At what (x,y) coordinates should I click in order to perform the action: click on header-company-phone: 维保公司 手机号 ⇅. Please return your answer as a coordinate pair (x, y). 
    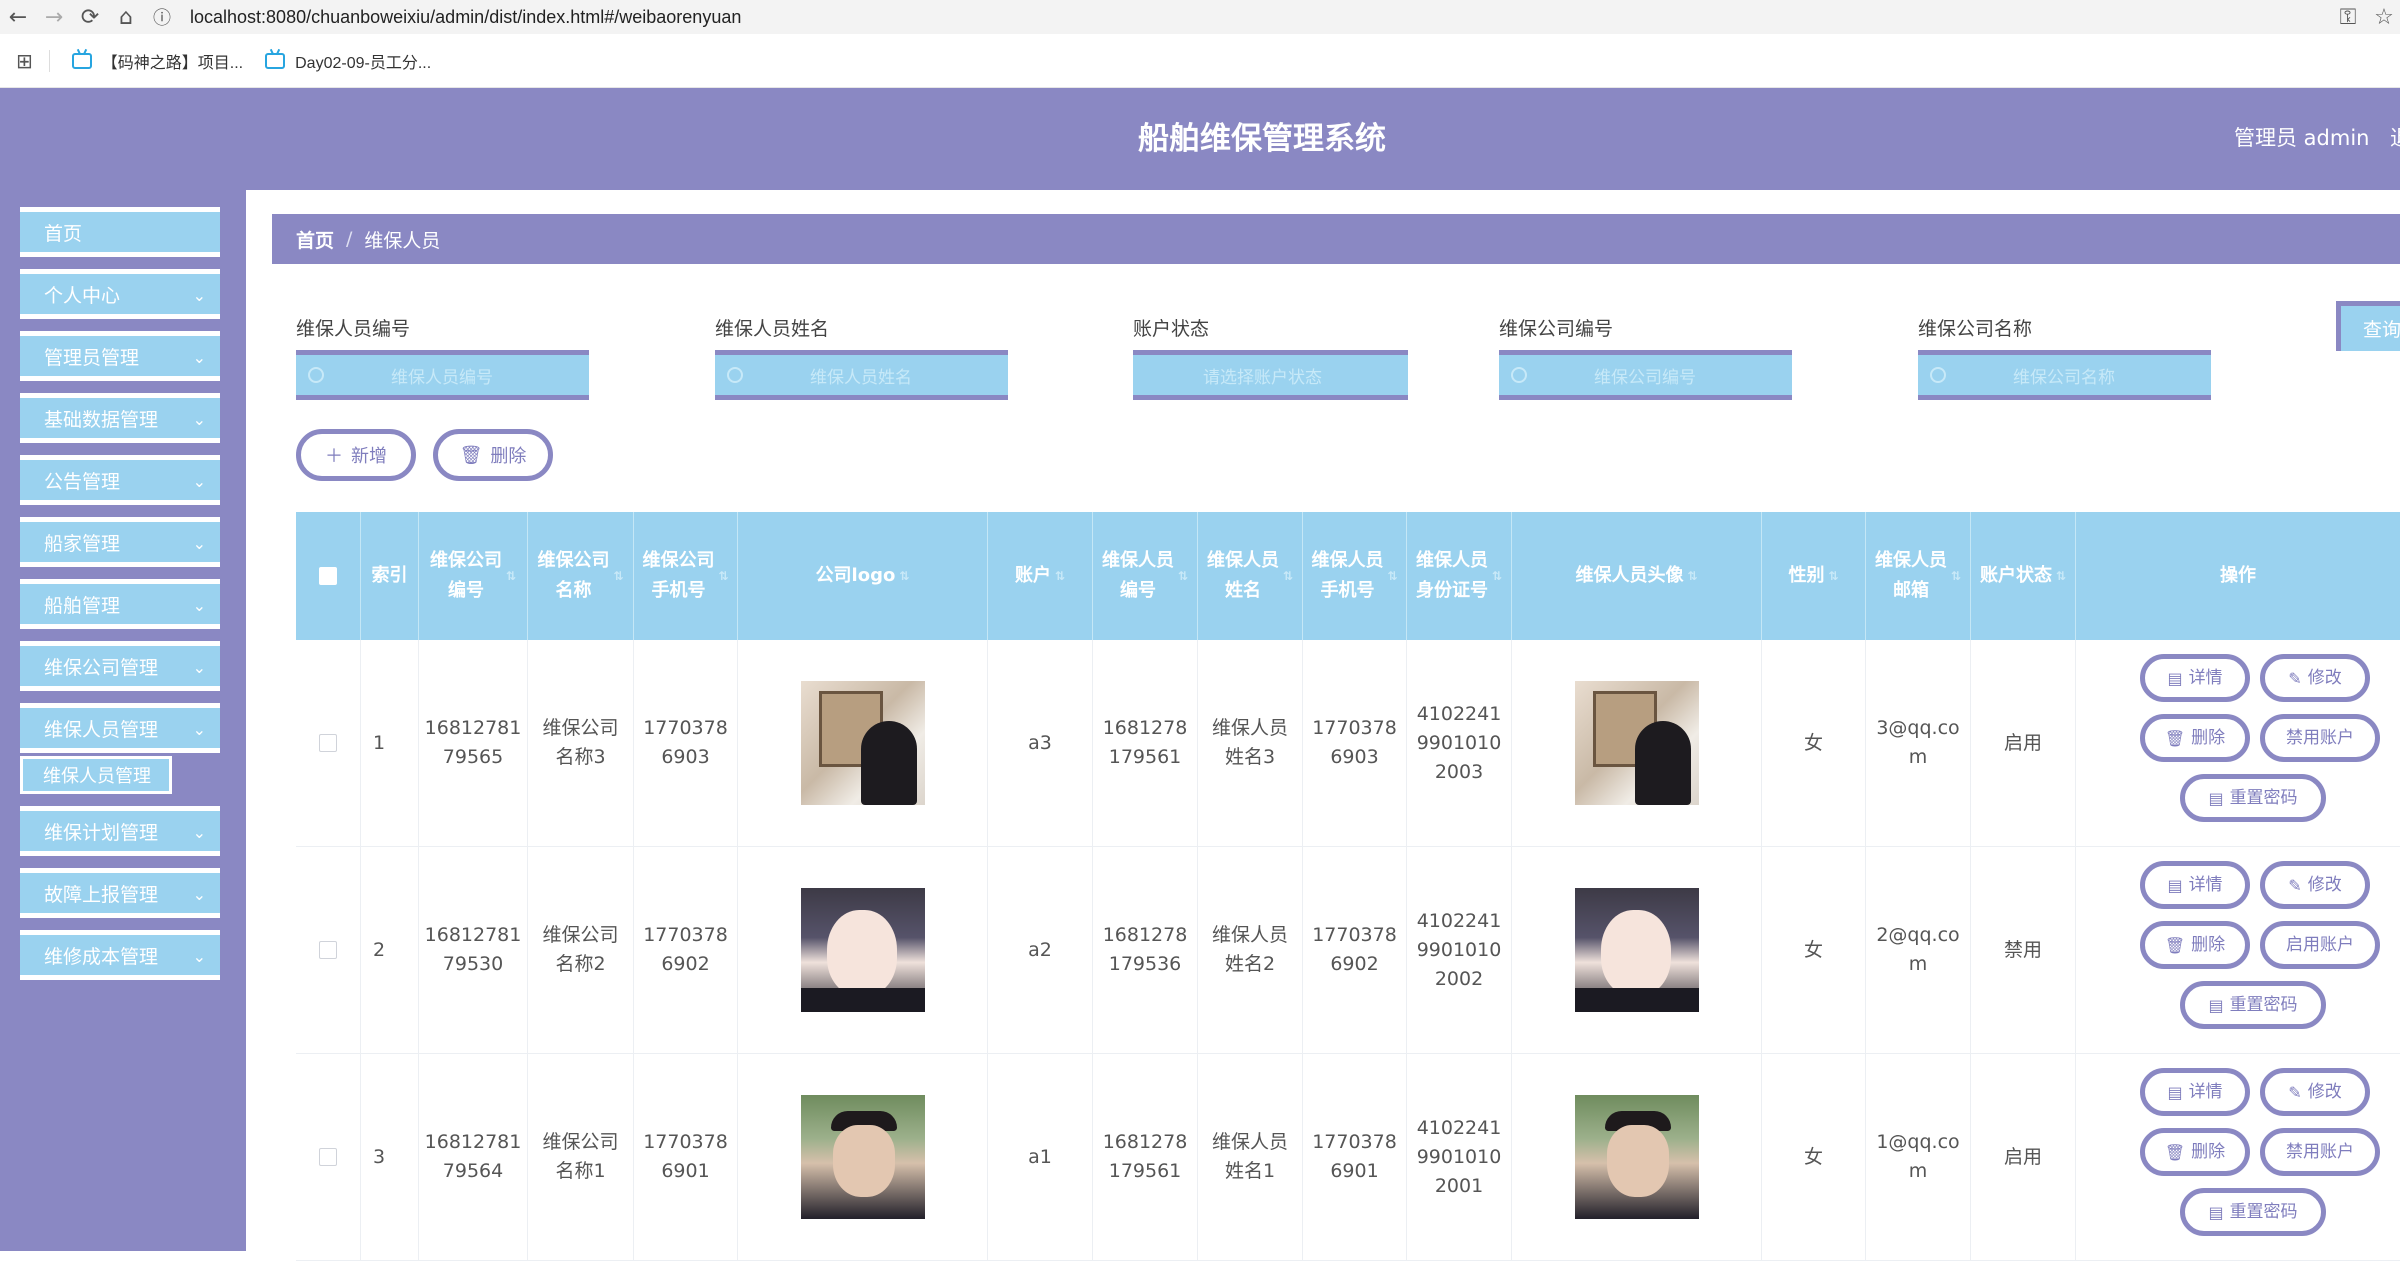
    Looking at the image, I should click on (686, 576).